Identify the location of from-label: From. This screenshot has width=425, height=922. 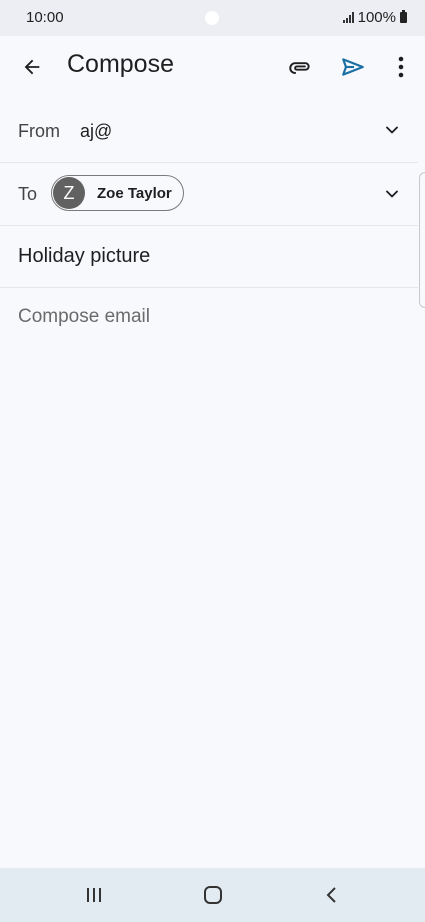
(39, 131).